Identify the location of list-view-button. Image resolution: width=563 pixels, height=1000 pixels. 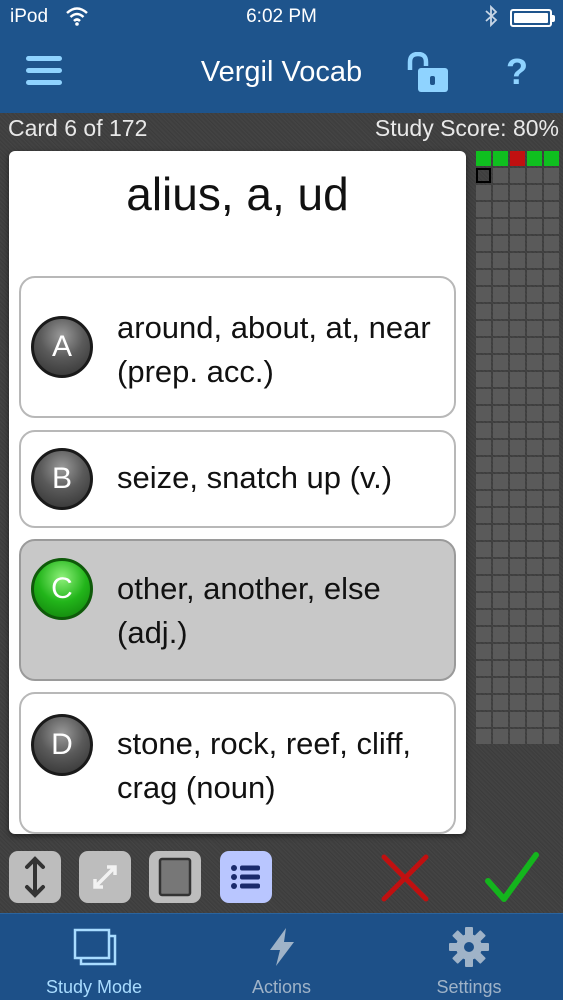
(246, 877).